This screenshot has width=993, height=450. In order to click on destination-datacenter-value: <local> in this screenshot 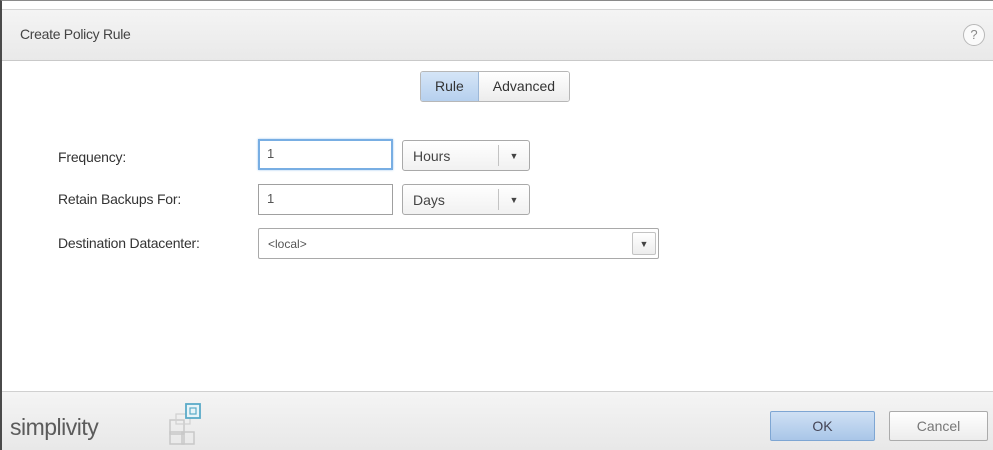, I will do `click(287, 244)`.